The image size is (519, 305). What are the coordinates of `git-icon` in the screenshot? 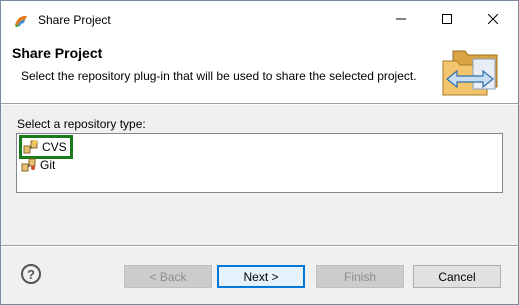 It's located at (29, 165).